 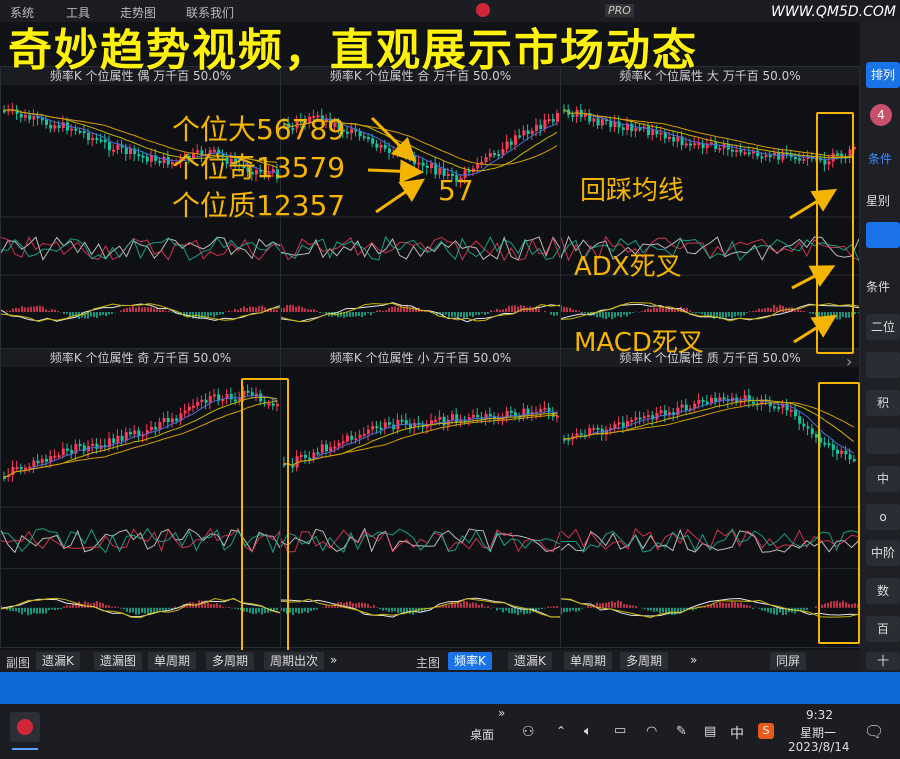 I want to click on arrow-odd, so click(x=395, y=171).